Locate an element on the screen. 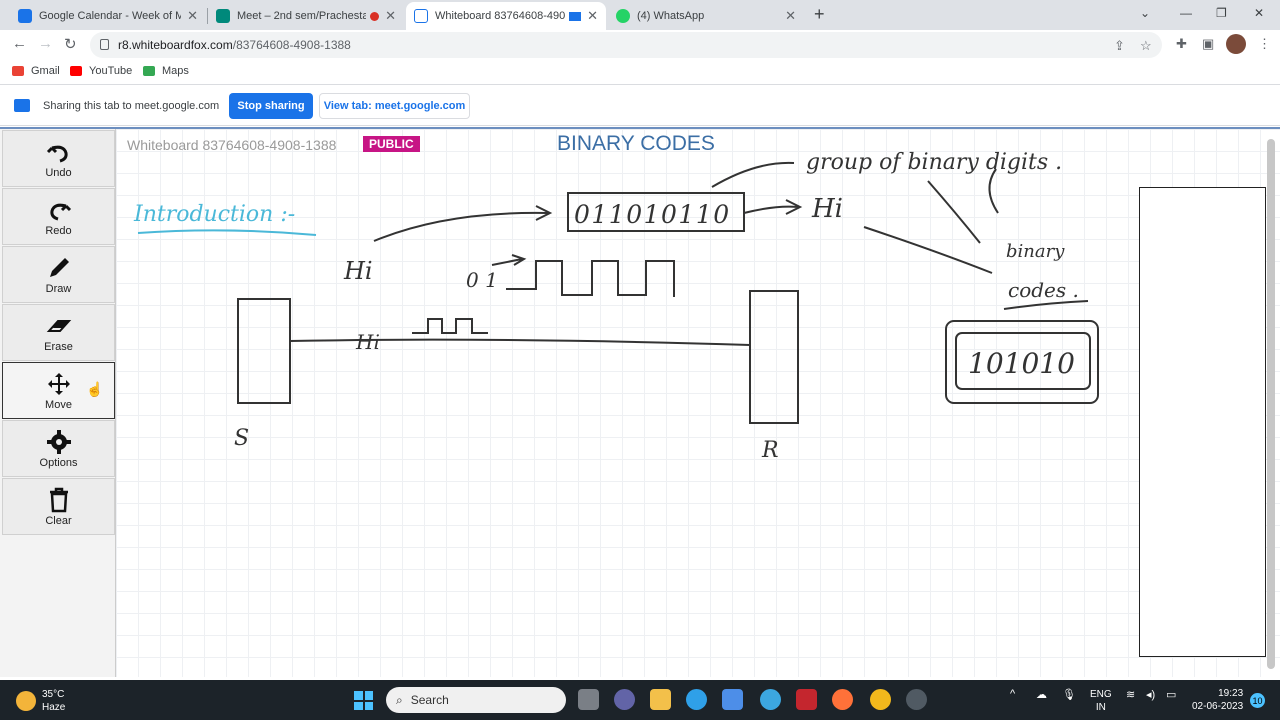  app2-icon is located at coordinates (916, 699).